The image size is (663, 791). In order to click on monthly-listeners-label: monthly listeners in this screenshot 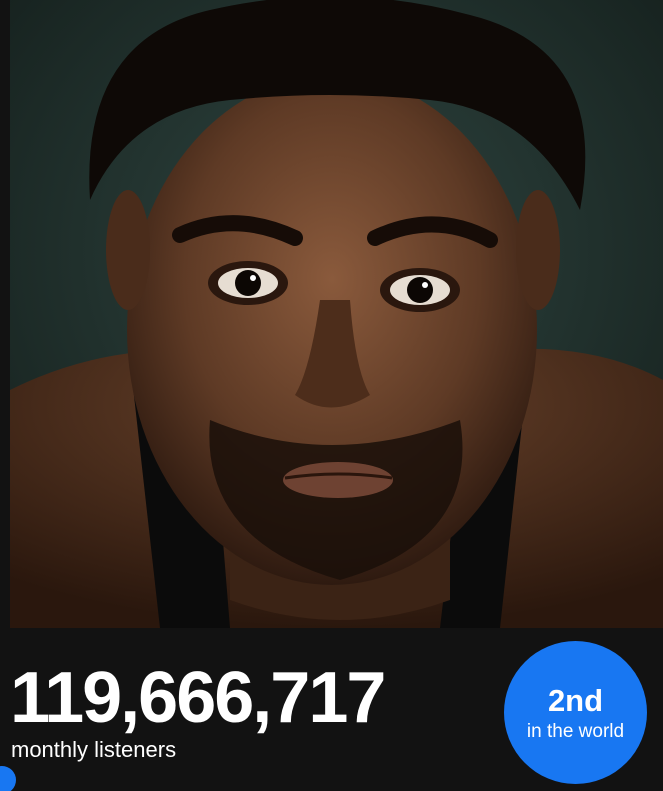, I will do `click(94, 749)`.